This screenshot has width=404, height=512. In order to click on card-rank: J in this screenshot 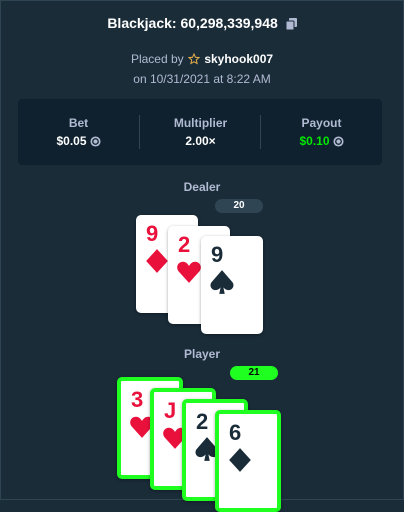, I will do `click(170, 410)`.